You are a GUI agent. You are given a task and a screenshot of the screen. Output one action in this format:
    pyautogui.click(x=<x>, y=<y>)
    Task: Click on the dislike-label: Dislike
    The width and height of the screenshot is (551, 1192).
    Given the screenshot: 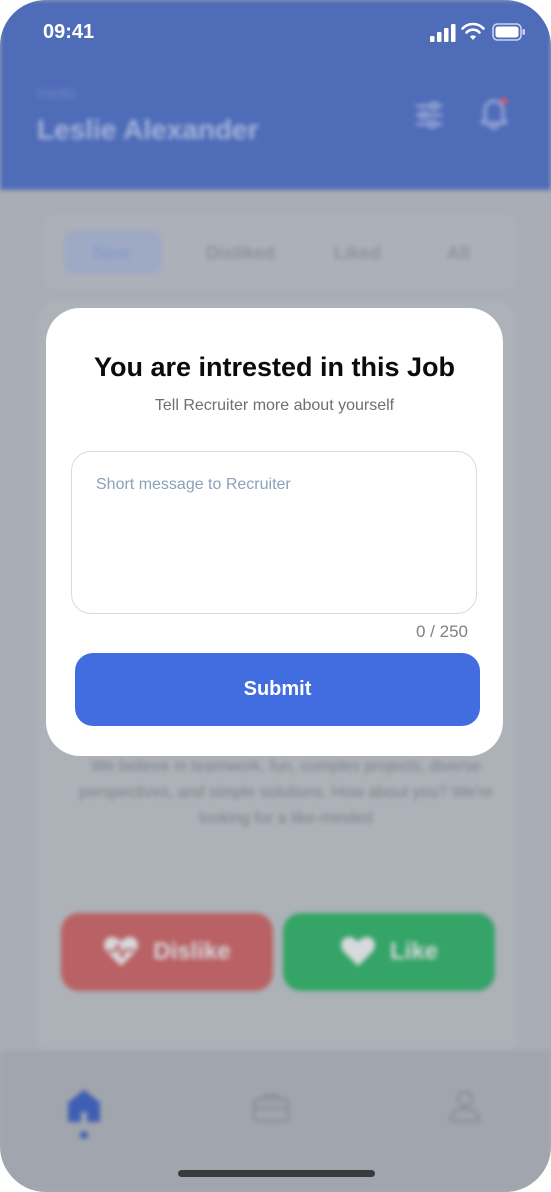 What is the action you would take?
    pyautogui.click(x=192, y=951)
    